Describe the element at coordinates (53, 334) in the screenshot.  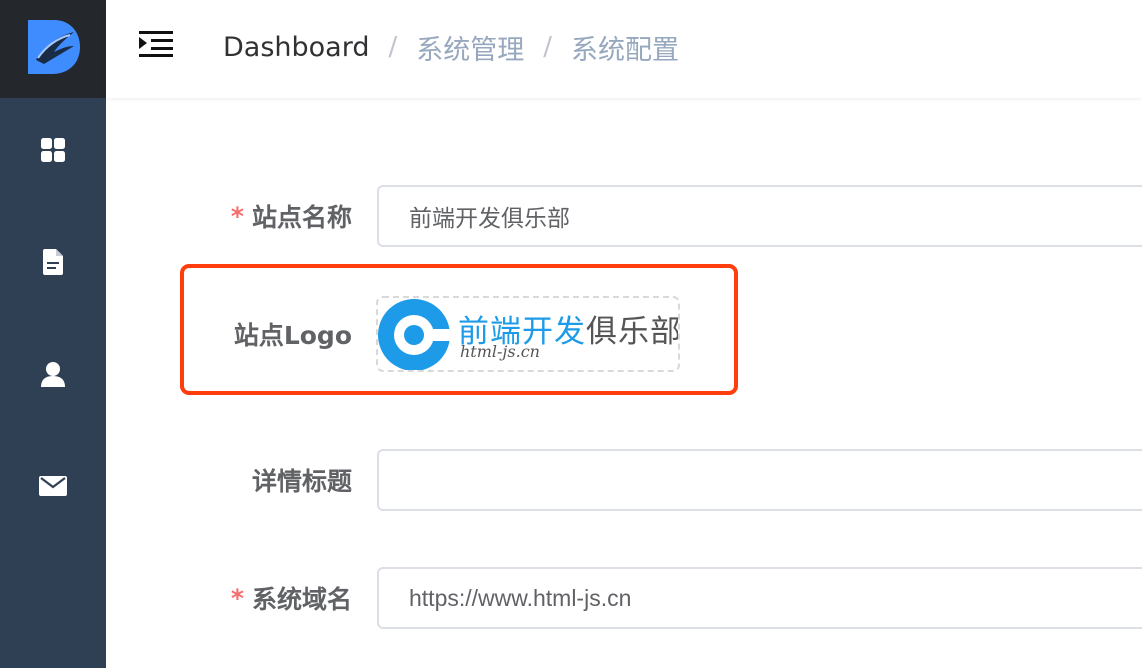
I see `sidebar` at that location.